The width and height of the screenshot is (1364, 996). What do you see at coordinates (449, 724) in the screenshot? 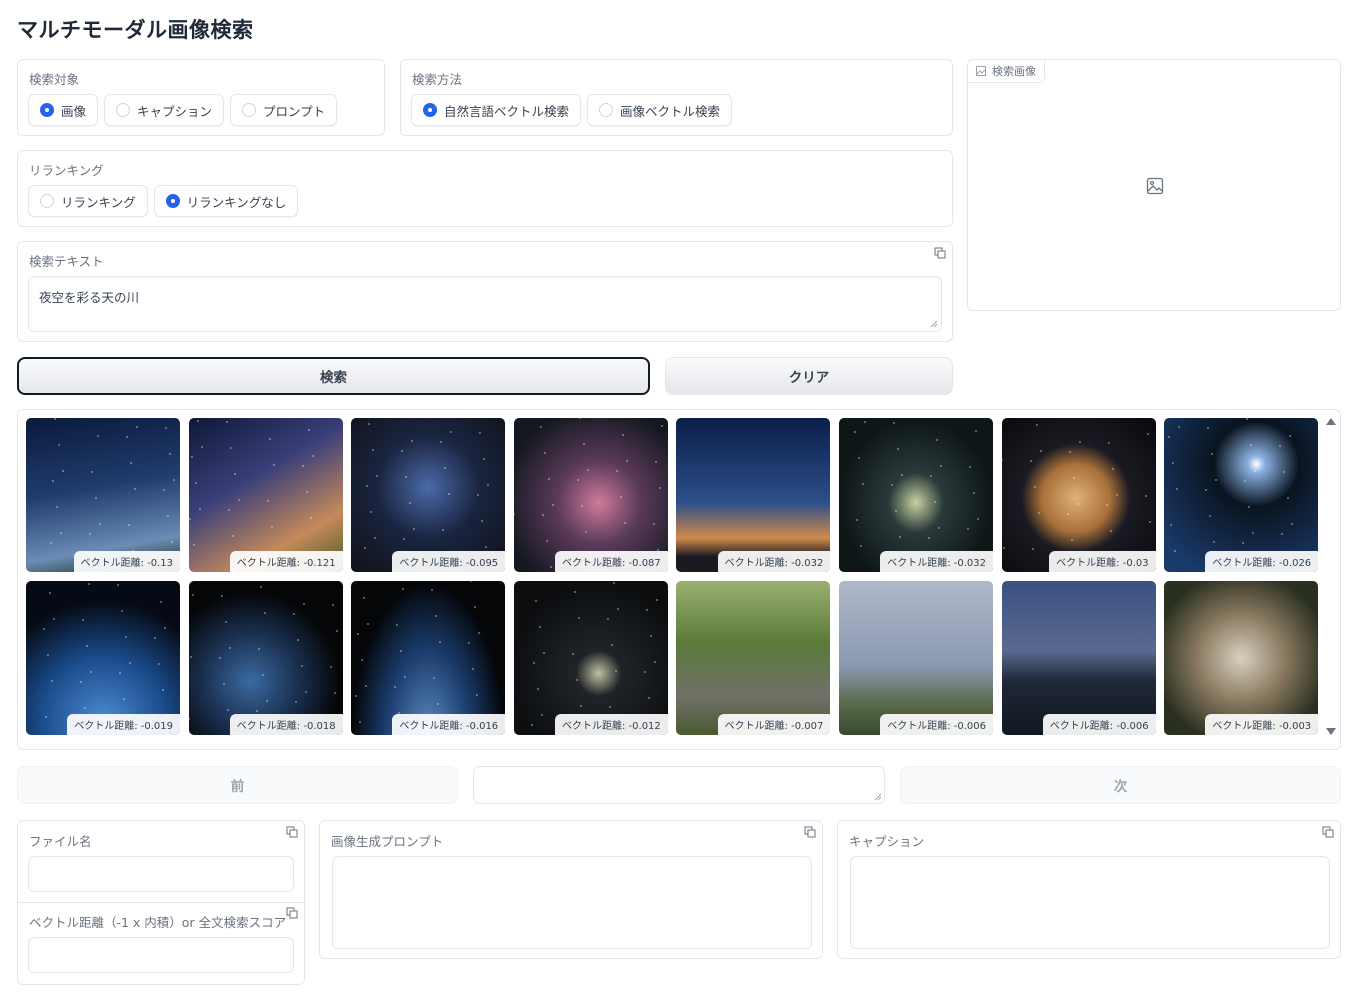
I see `thumbnail-caption: ベクトル距離: -0.016` at bounding box center [449, 724].